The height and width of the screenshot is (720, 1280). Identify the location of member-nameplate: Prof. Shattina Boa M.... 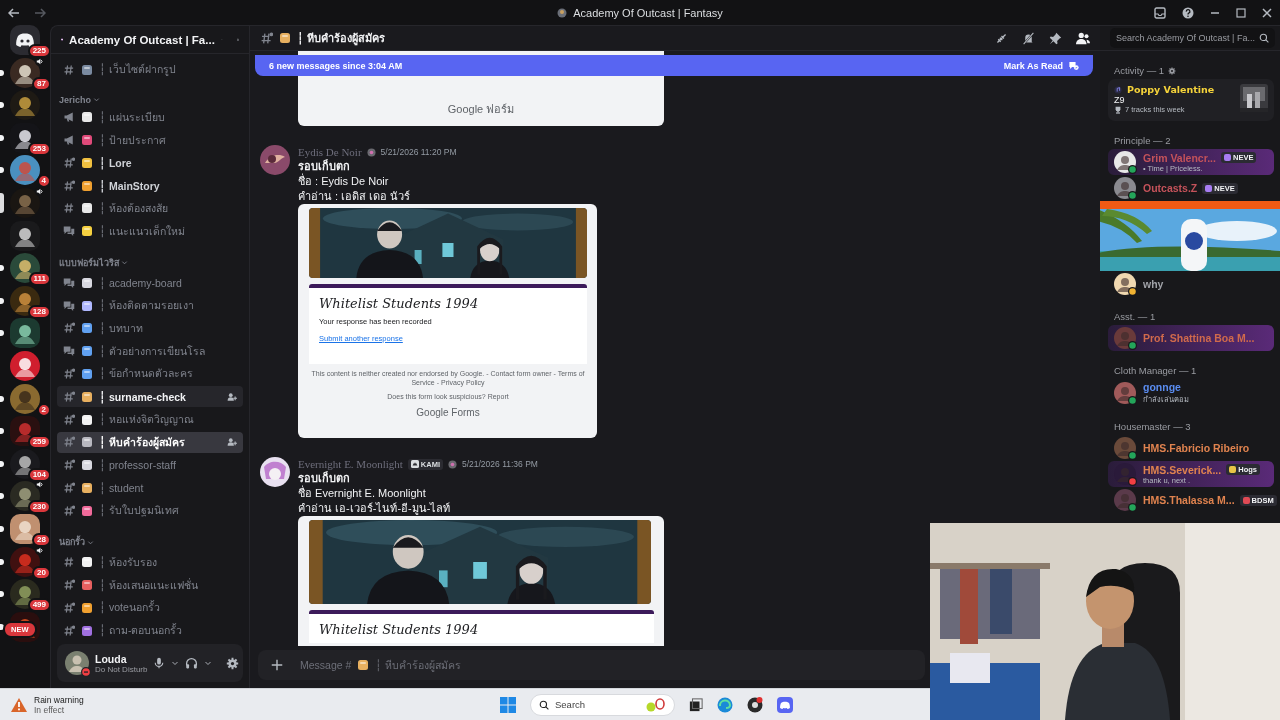
(1191, 338).